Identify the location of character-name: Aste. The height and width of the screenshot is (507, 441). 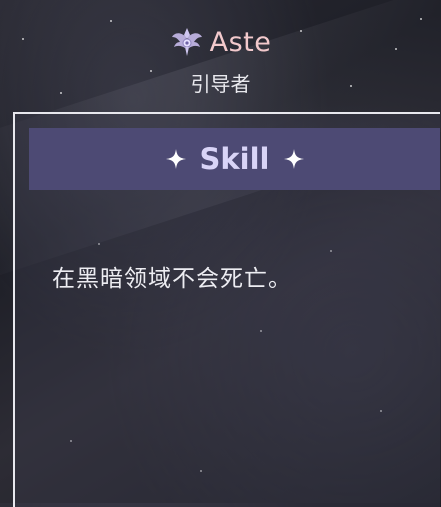
(240, 42).